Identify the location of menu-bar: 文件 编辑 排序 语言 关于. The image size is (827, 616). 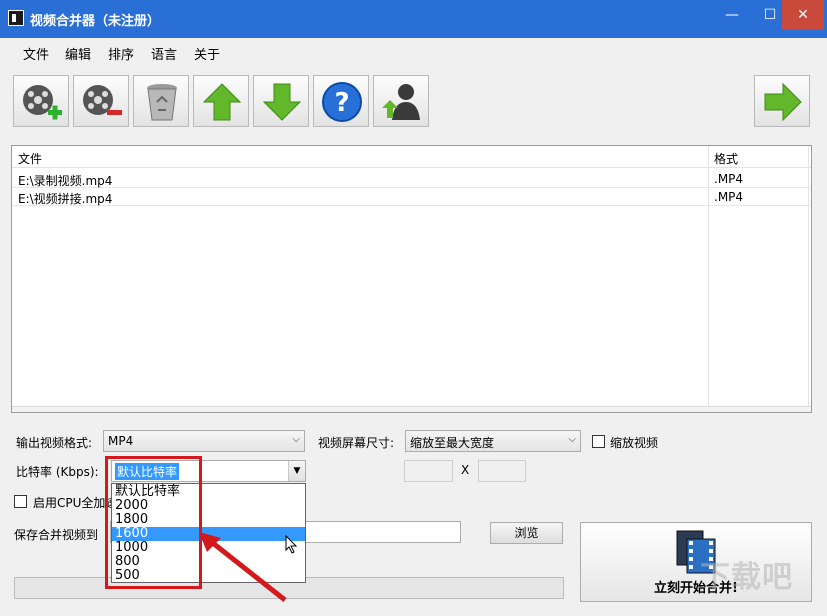
(413, 52).